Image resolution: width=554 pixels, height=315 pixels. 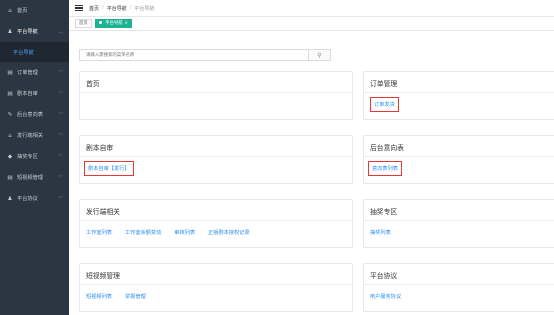 What do you see at coordinates (135, 296) in the screenshot?
I see `link-report-management: 举报管理` at bounding box center [135, 296].